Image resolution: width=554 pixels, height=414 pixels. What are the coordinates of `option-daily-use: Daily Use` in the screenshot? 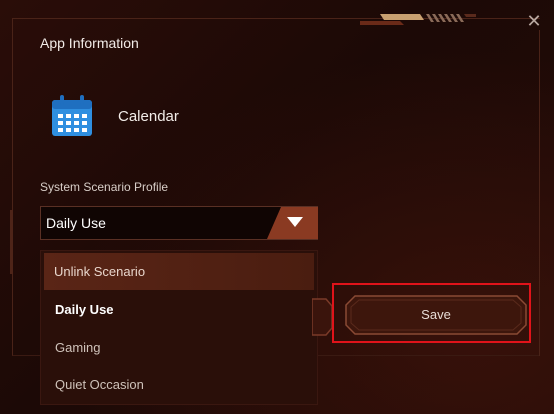 It's located at (179, 309).